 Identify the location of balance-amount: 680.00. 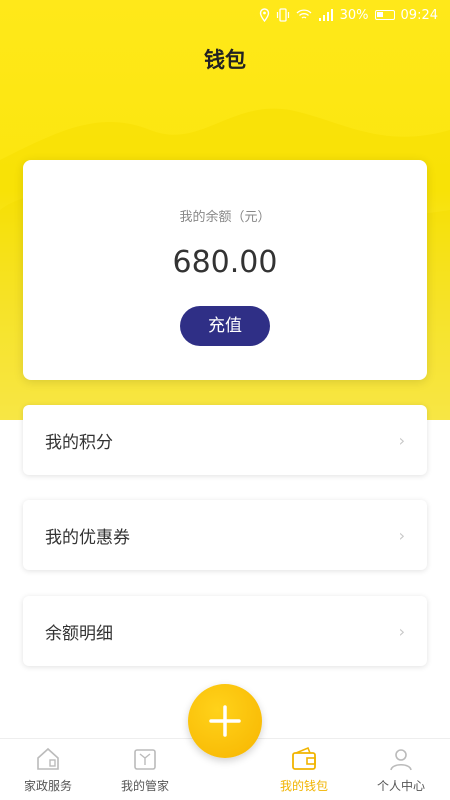
(225, 262).